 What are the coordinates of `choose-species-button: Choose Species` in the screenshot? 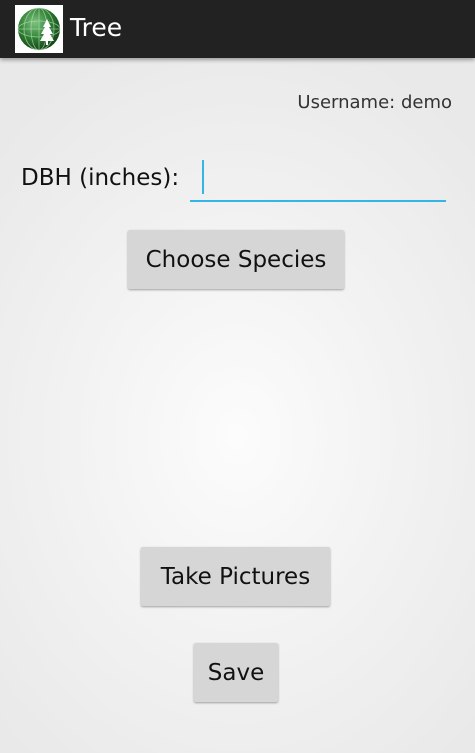 It's located at (236, 259).